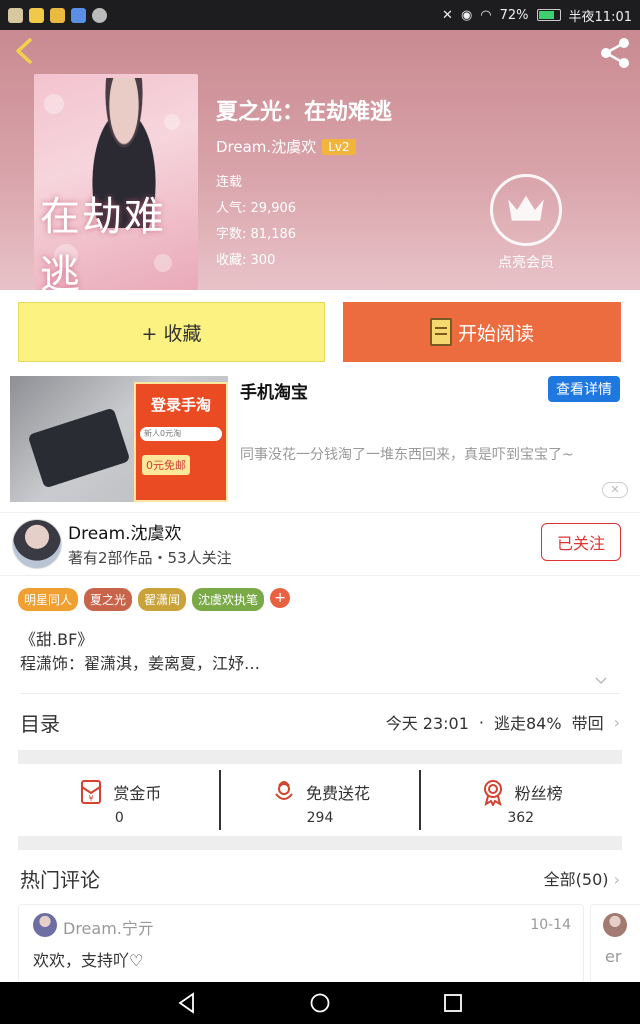 This screenshot has height=1024, width=640. What do you see at coordinates (181, 434) in the screenshot?
I see `ad-image-search: 新人0元淘` at bounding box center [181, 434].